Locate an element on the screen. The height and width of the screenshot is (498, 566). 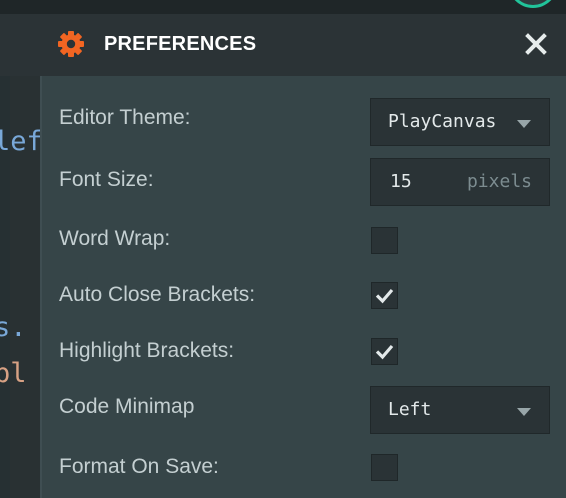
preferences-header is located at coordinates (283, 45).